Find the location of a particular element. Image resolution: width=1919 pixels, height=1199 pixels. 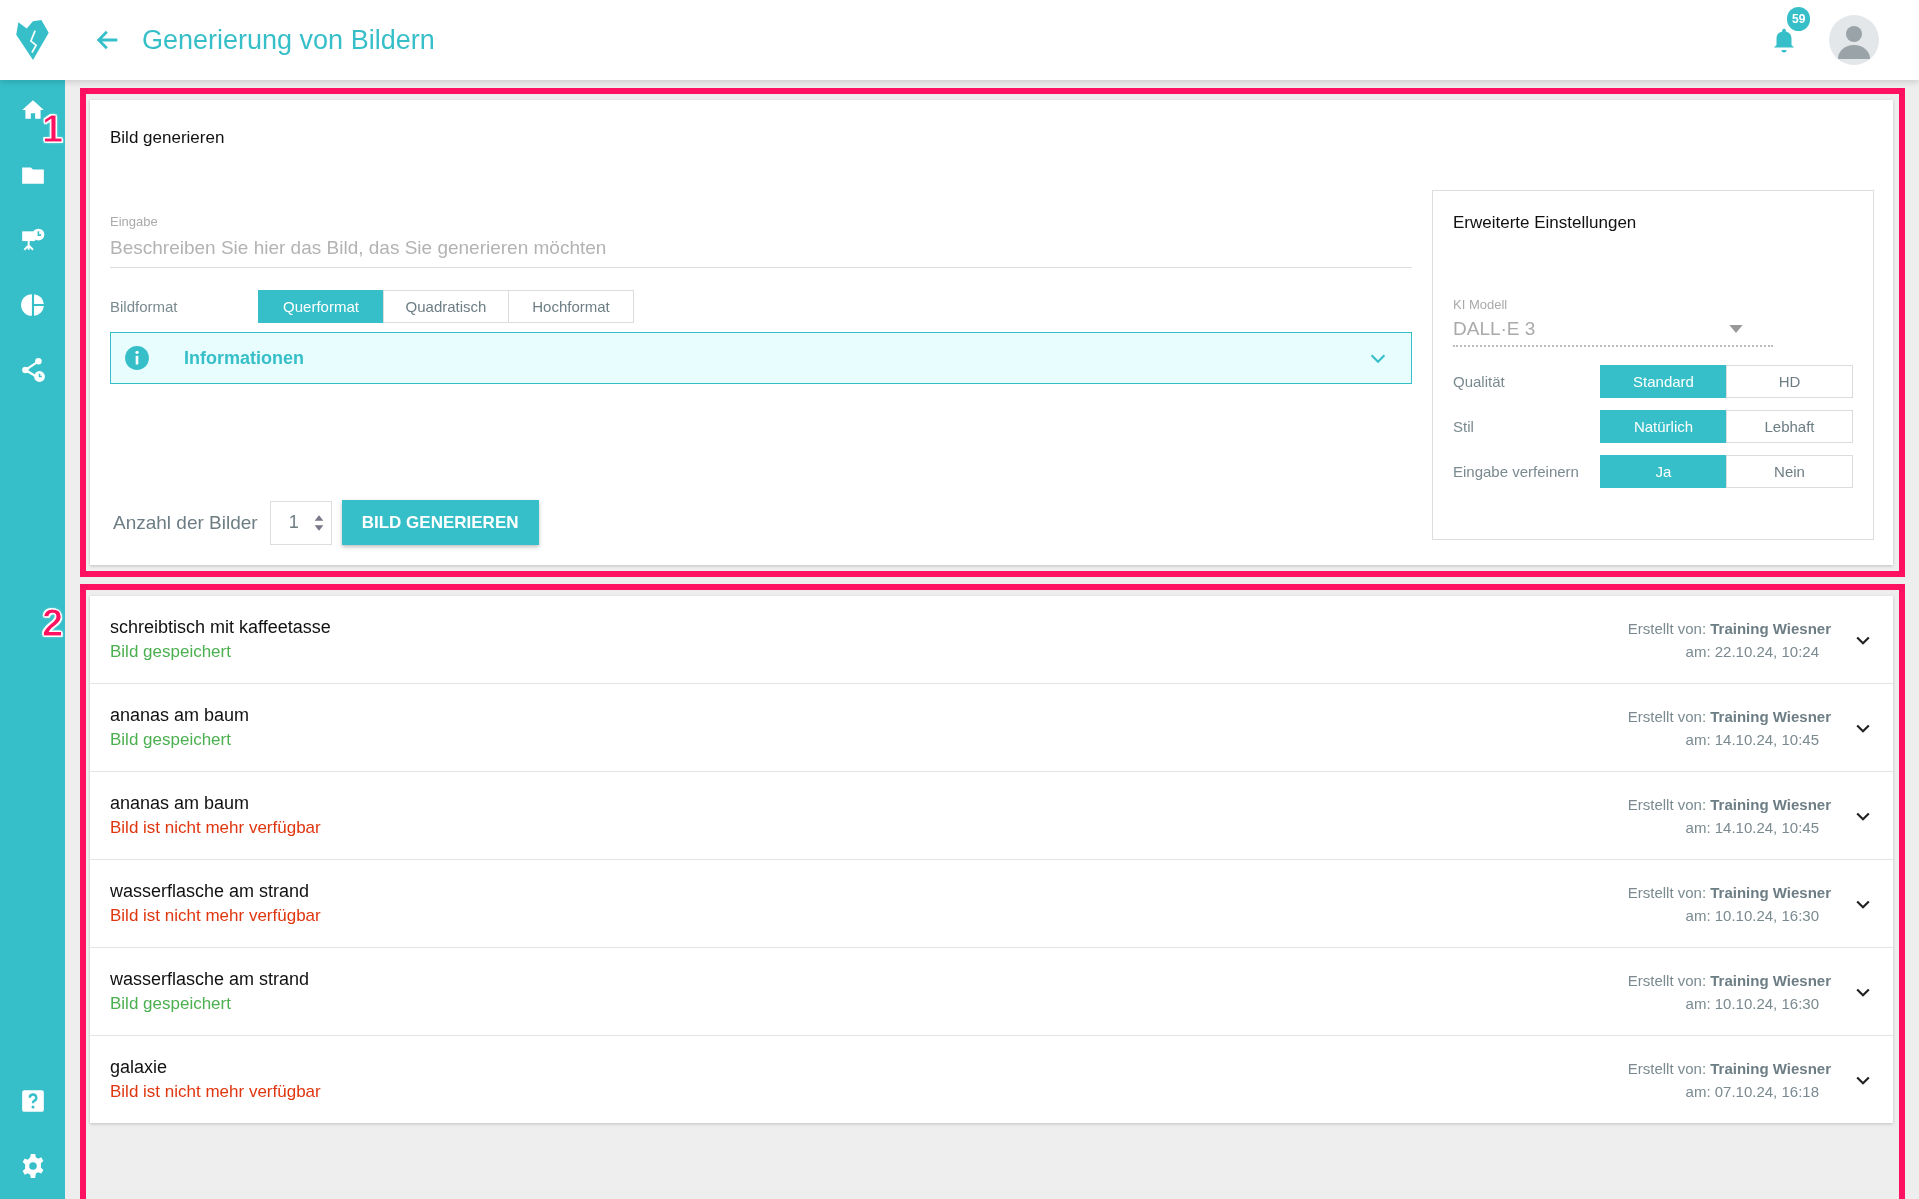

setting-label: Eingabe verfeinern is located at coordinates (1516, 471).